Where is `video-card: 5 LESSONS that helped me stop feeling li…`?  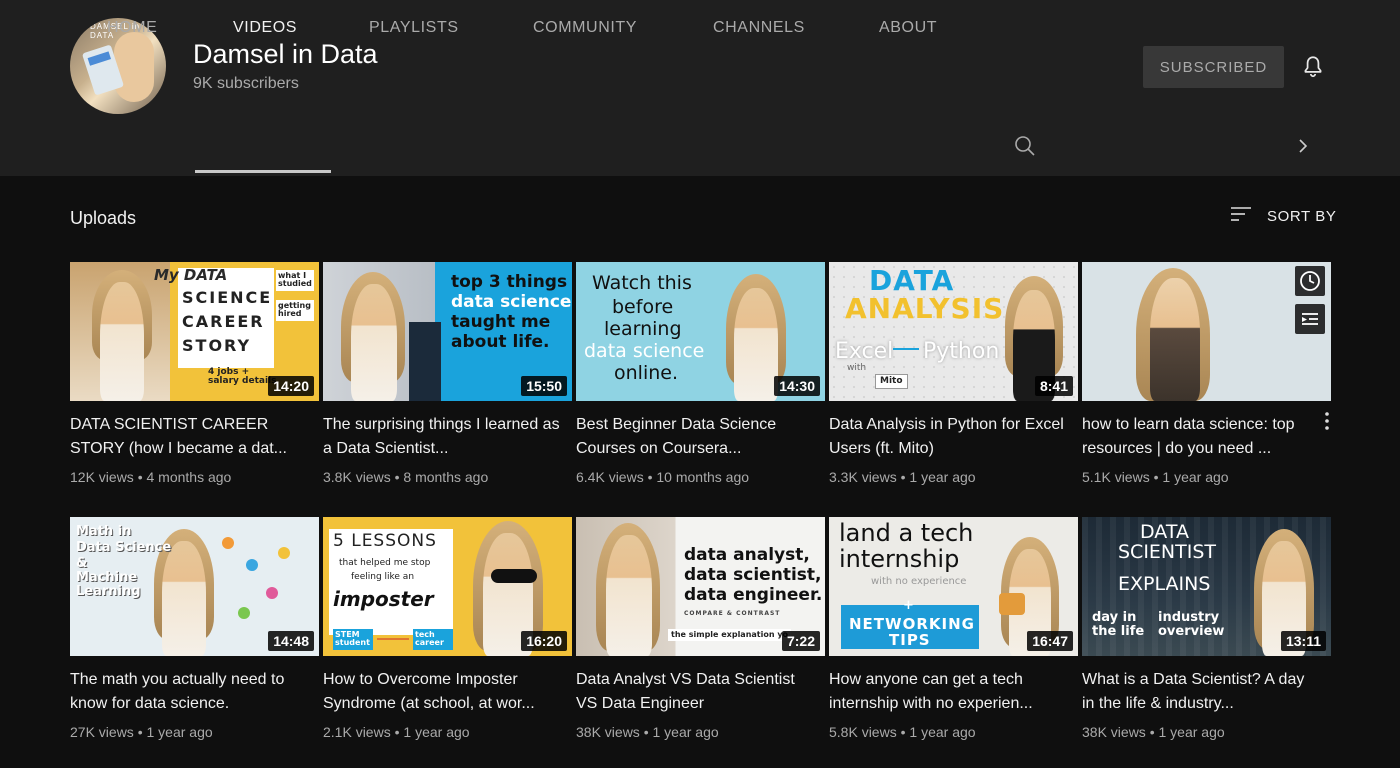 video-card: 5 LESSONS that helped me stop feeling li… is located at coordinates (447, 628).